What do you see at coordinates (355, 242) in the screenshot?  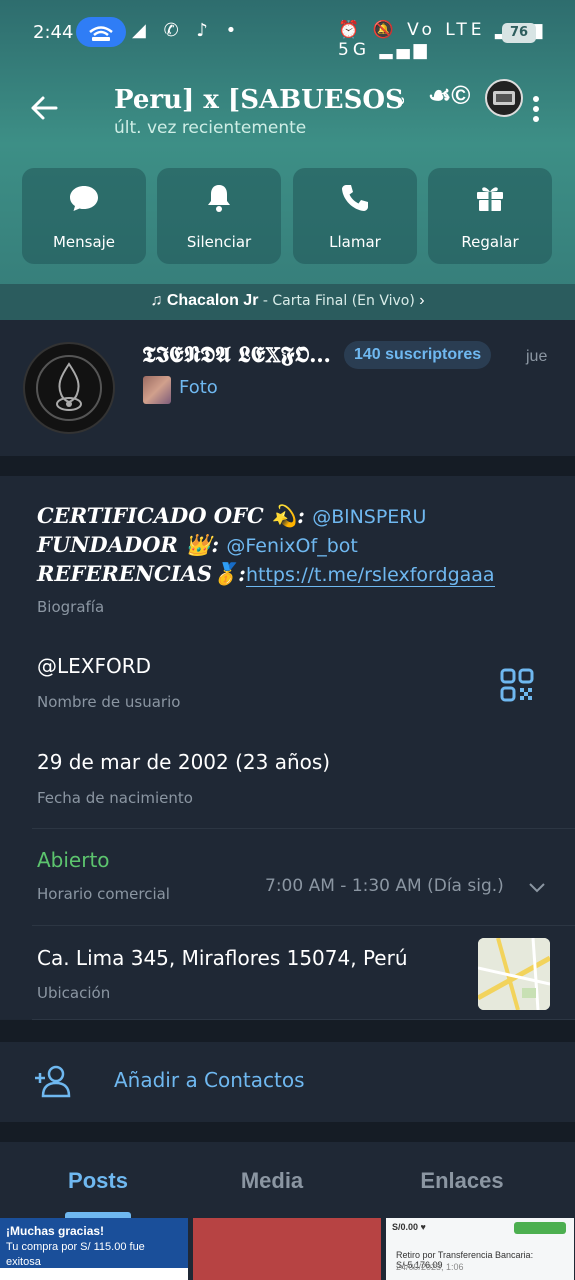 I see `call-label: Llamar` at bounding box center [355, 242].